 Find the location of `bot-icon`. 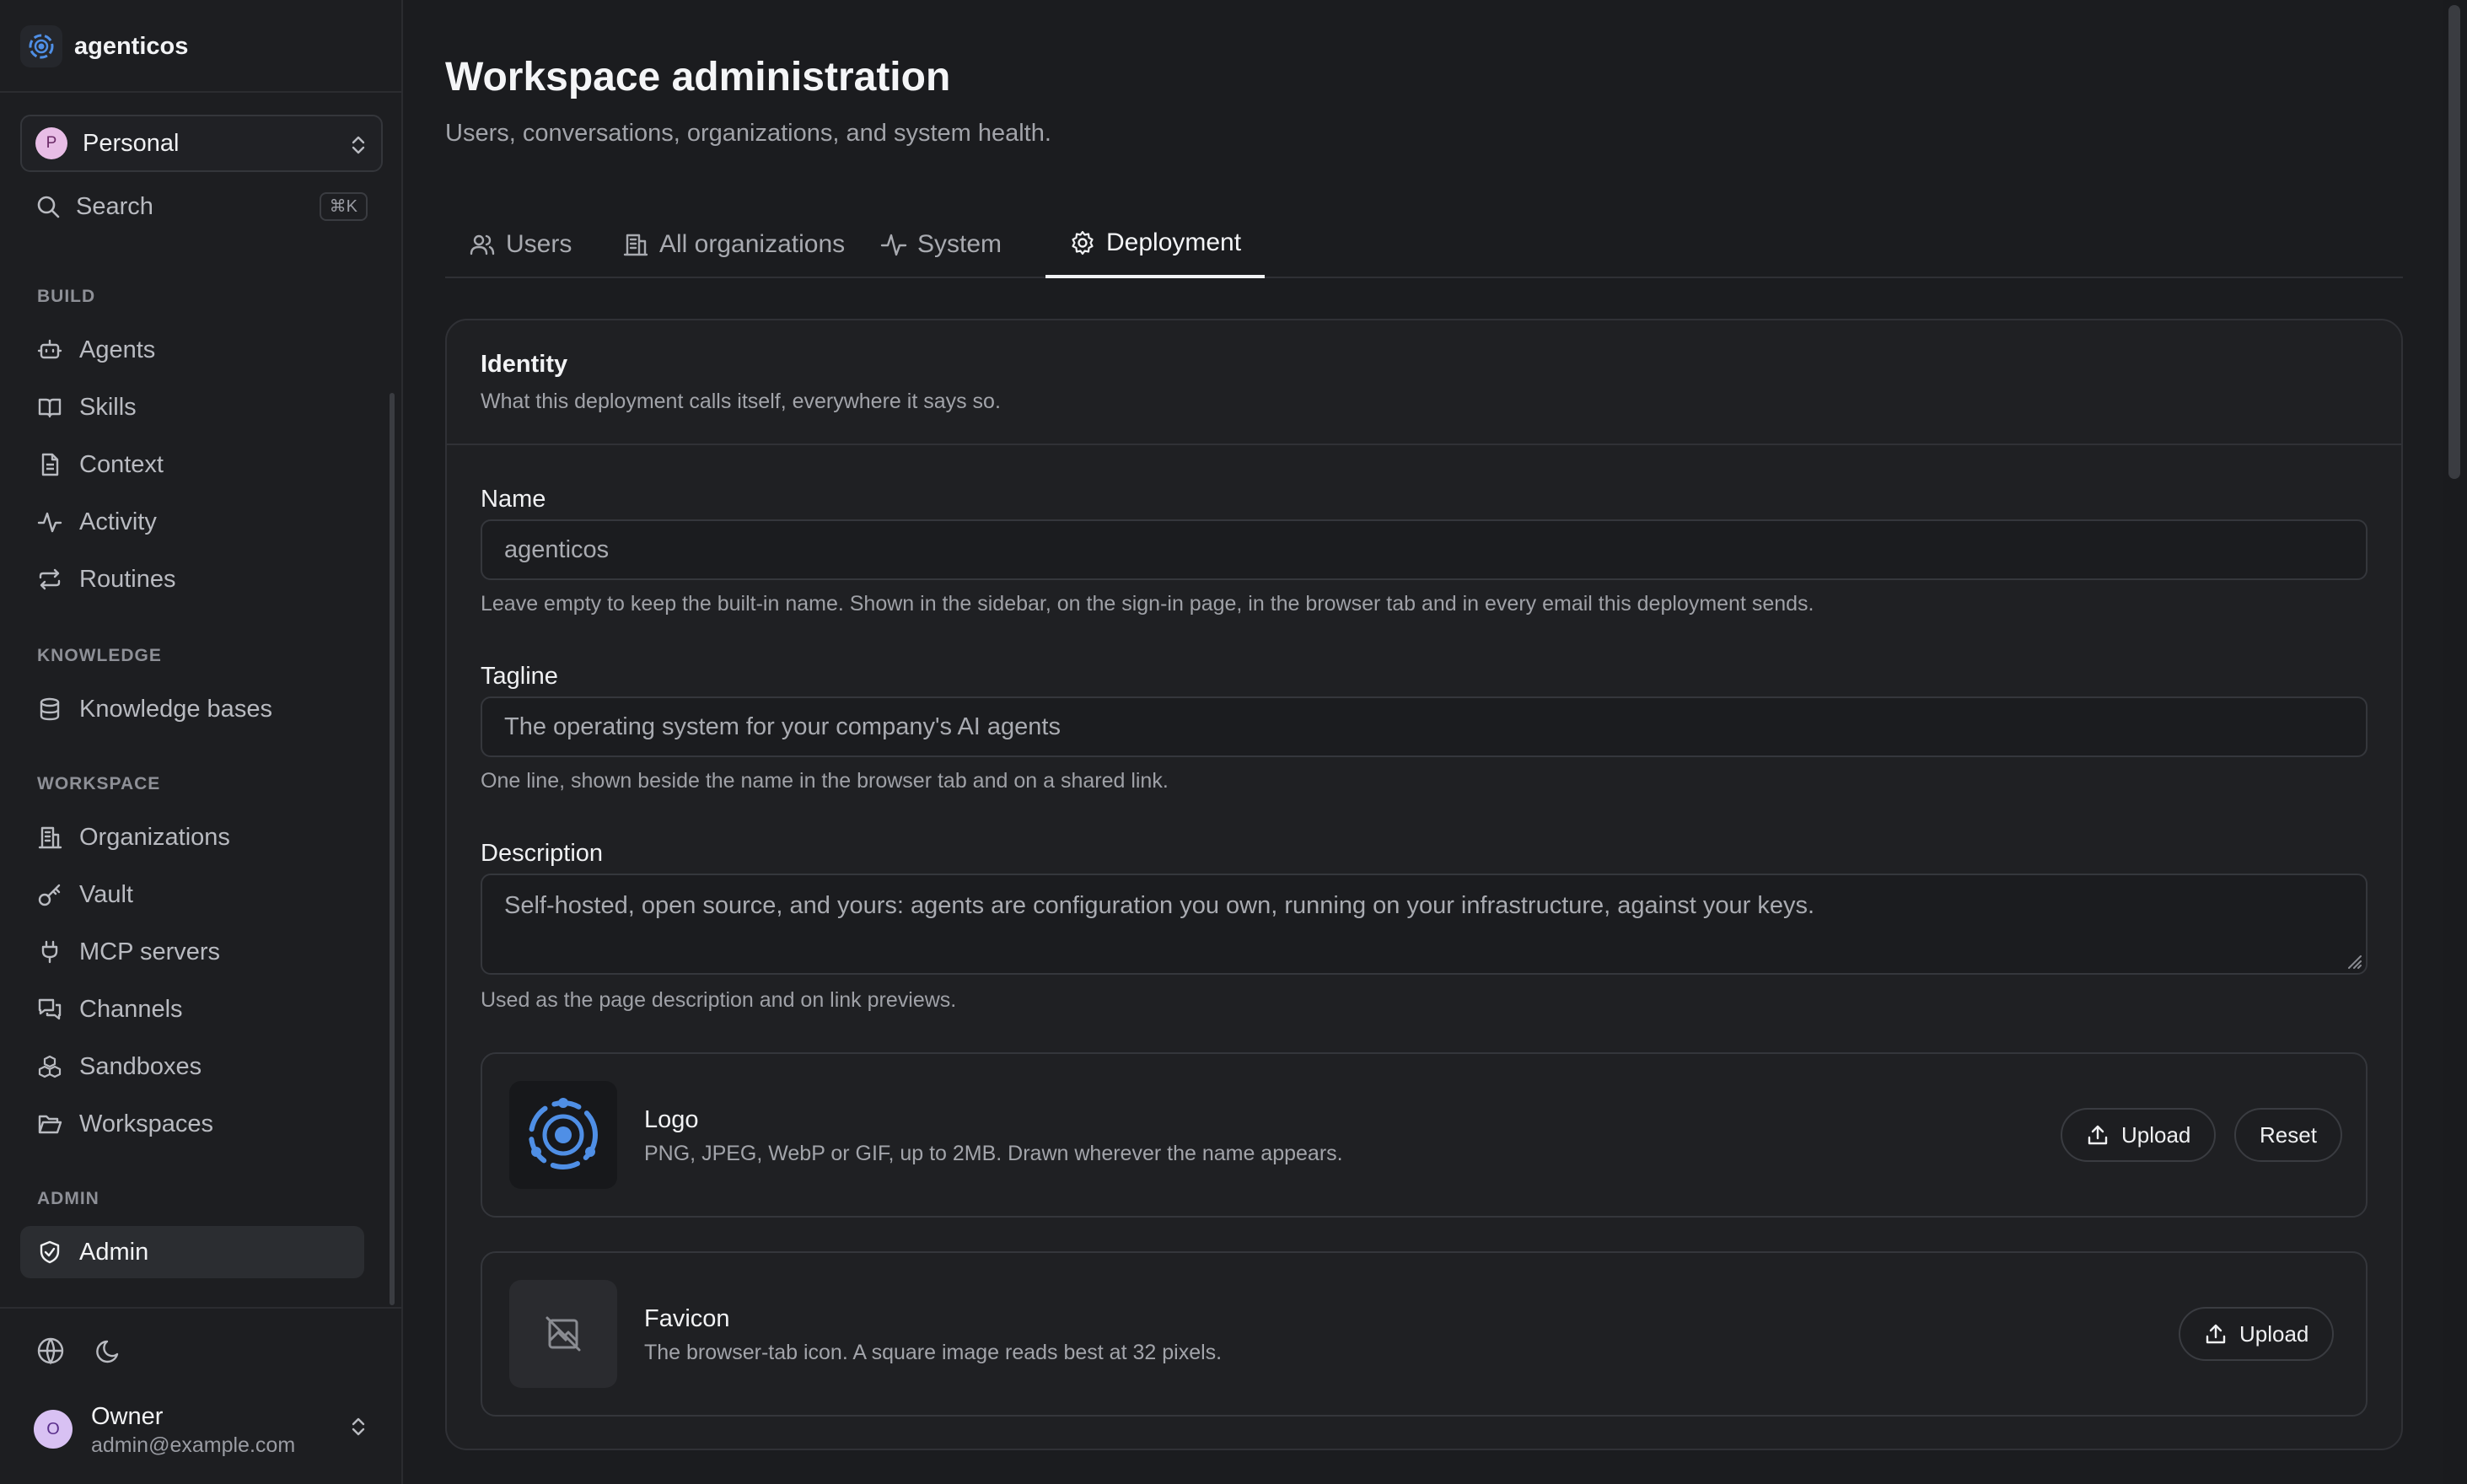

bot-icon is located at coordinates (49, 350).